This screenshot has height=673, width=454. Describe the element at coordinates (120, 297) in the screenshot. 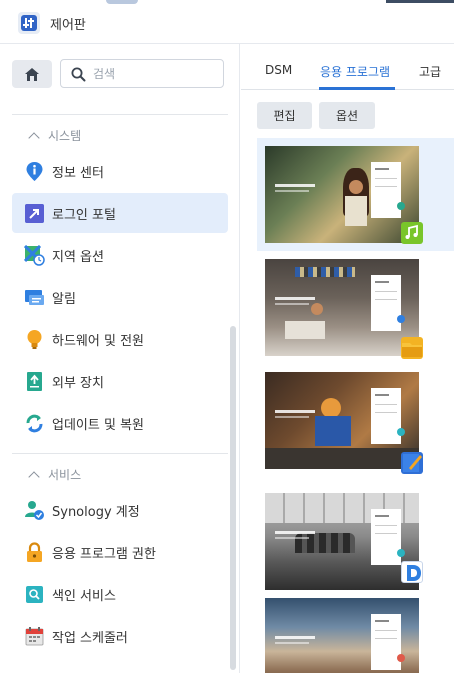

I see `sidebar-item-notification: 알림` at that location.